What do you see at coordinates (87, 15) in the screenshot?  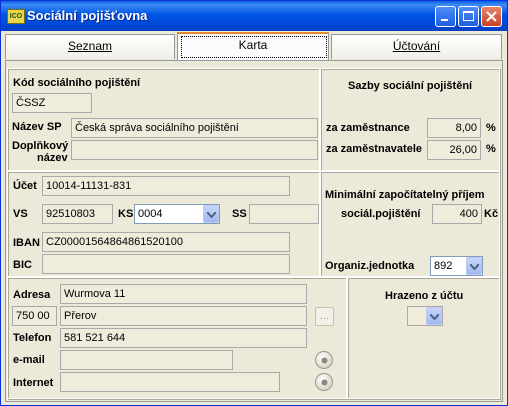 I see `window-title: Sociální pojišťovna` at bounding box center [87, 15].